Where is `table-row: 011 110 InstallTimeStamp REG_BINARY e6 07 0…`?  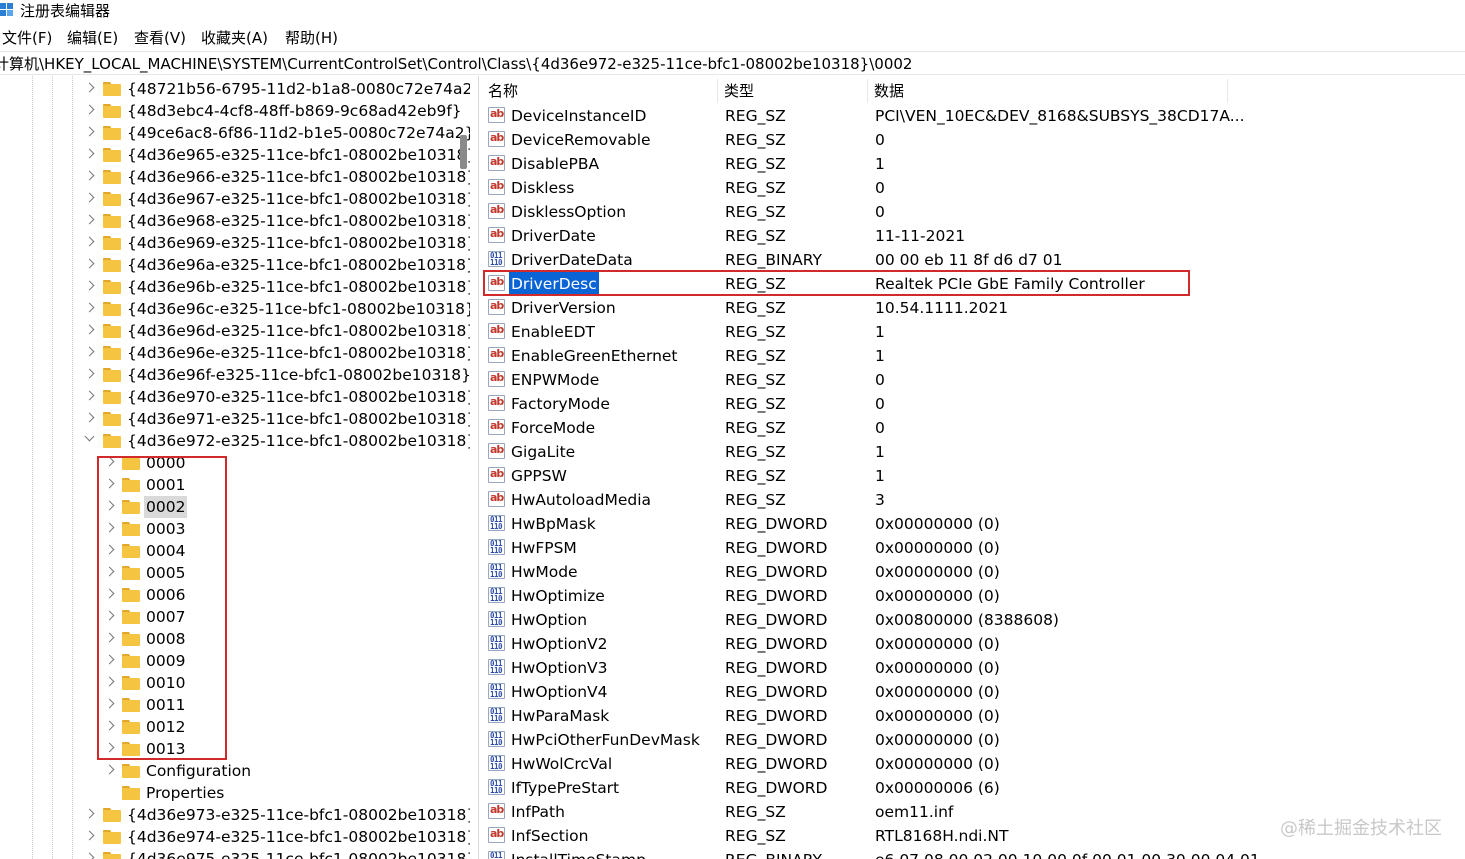 table-row: 011 110 InstallTimeStamp REG_BINARY e6 07 0… is located at coordinates (973, 853).